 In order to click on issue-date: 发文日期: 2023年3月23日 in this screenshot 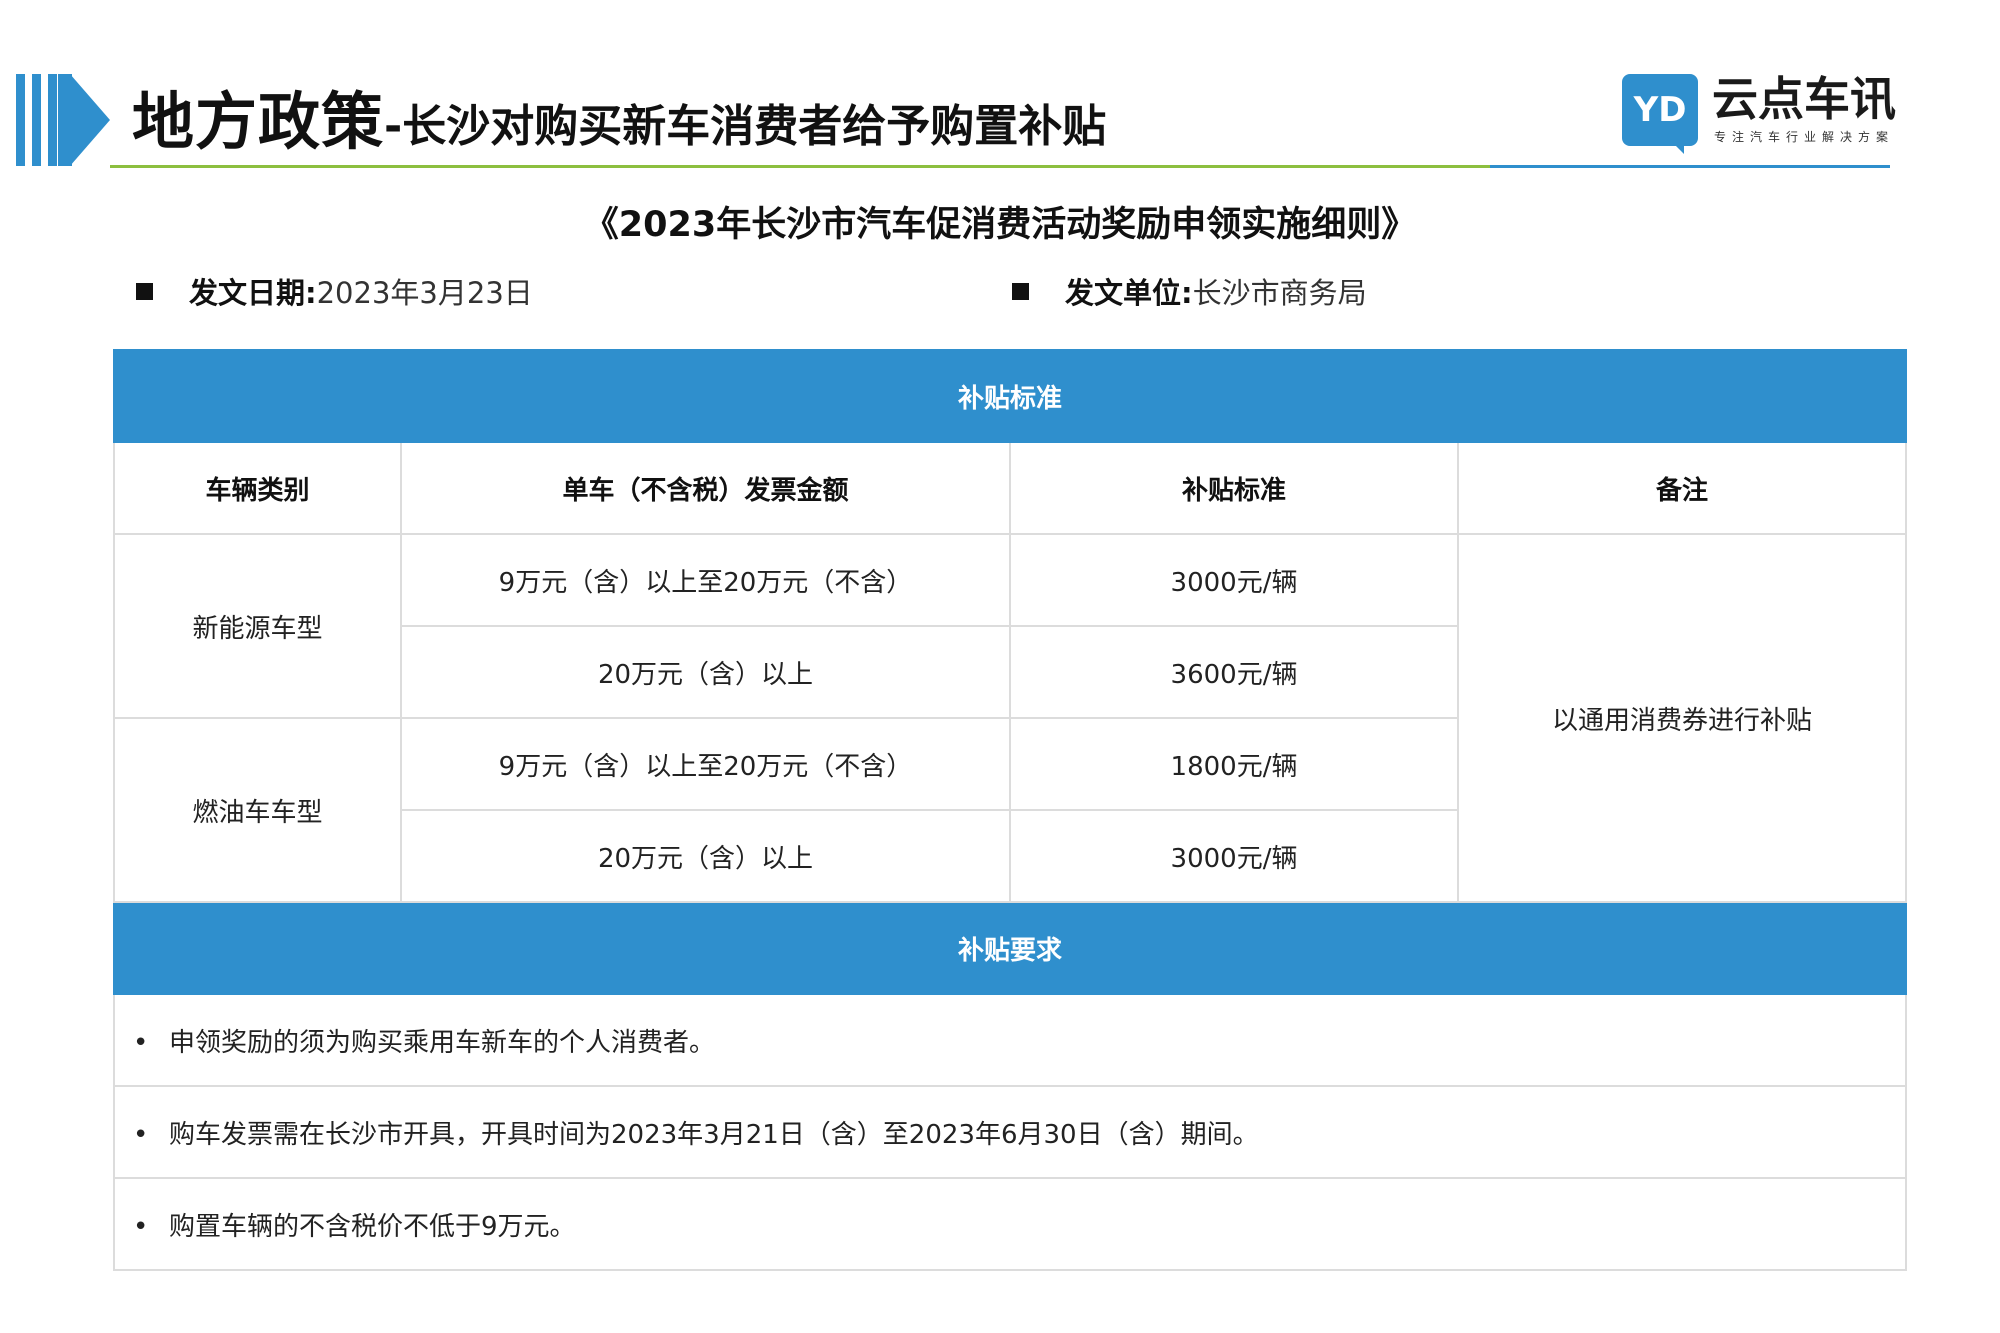, I will do `click(334, 291)`.